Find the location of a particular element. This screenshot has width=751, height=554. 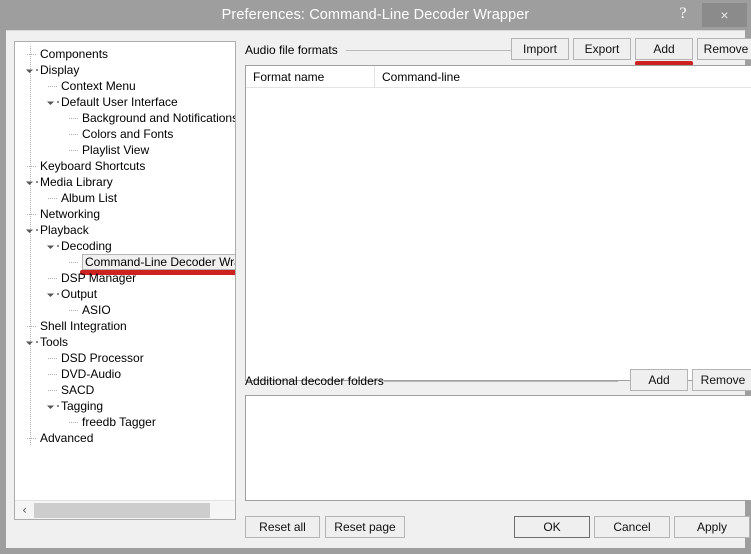

apply-button: Apply is located at coordinates (712, 527).